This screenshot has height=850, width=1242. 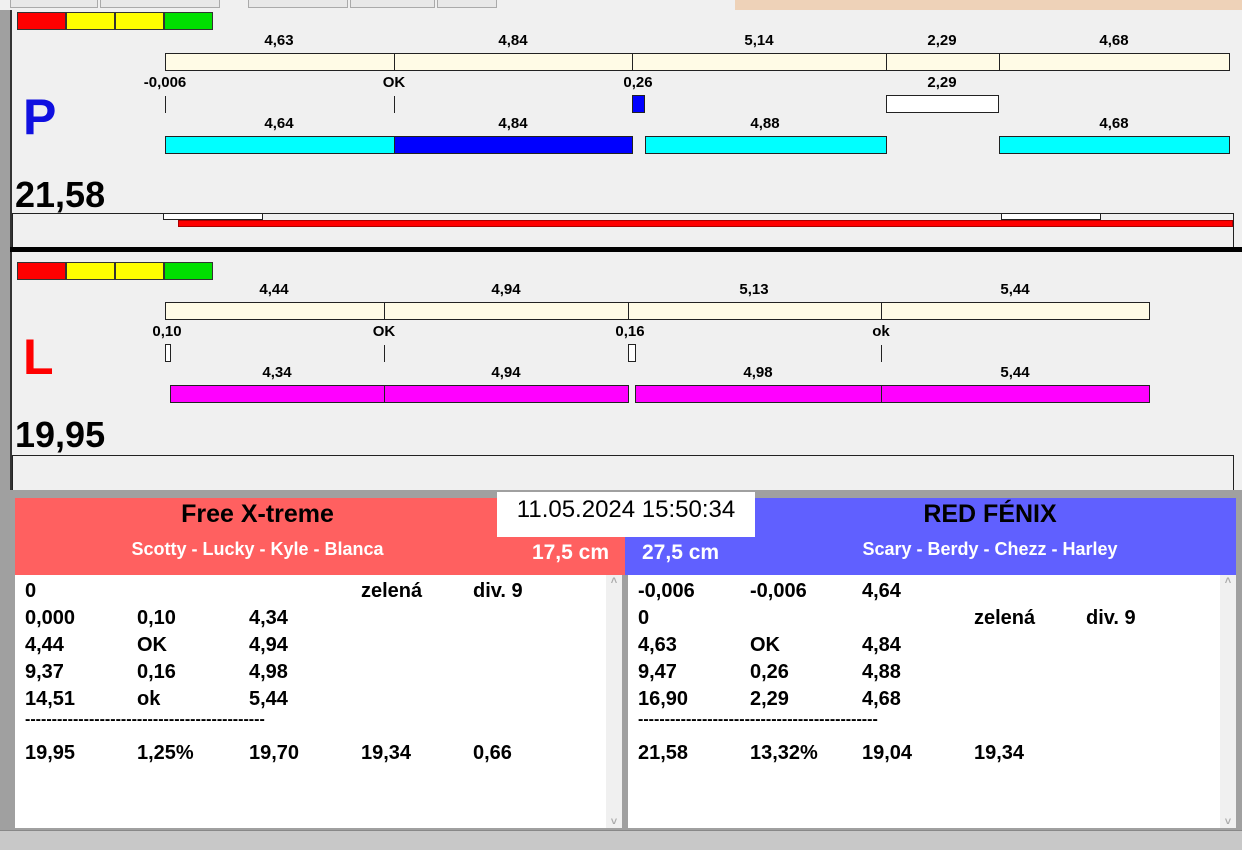 What do you see at coordinates (758, 372) in the screenshot?
I see `segment-label: 4,98` at bounding box center [758, 372].